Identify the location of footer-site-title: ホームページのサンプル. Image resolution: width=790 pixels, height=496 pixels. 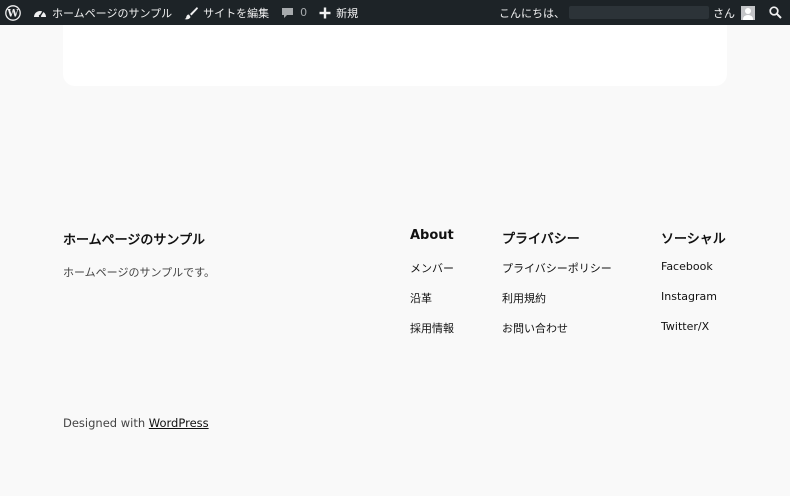
(134, 238).